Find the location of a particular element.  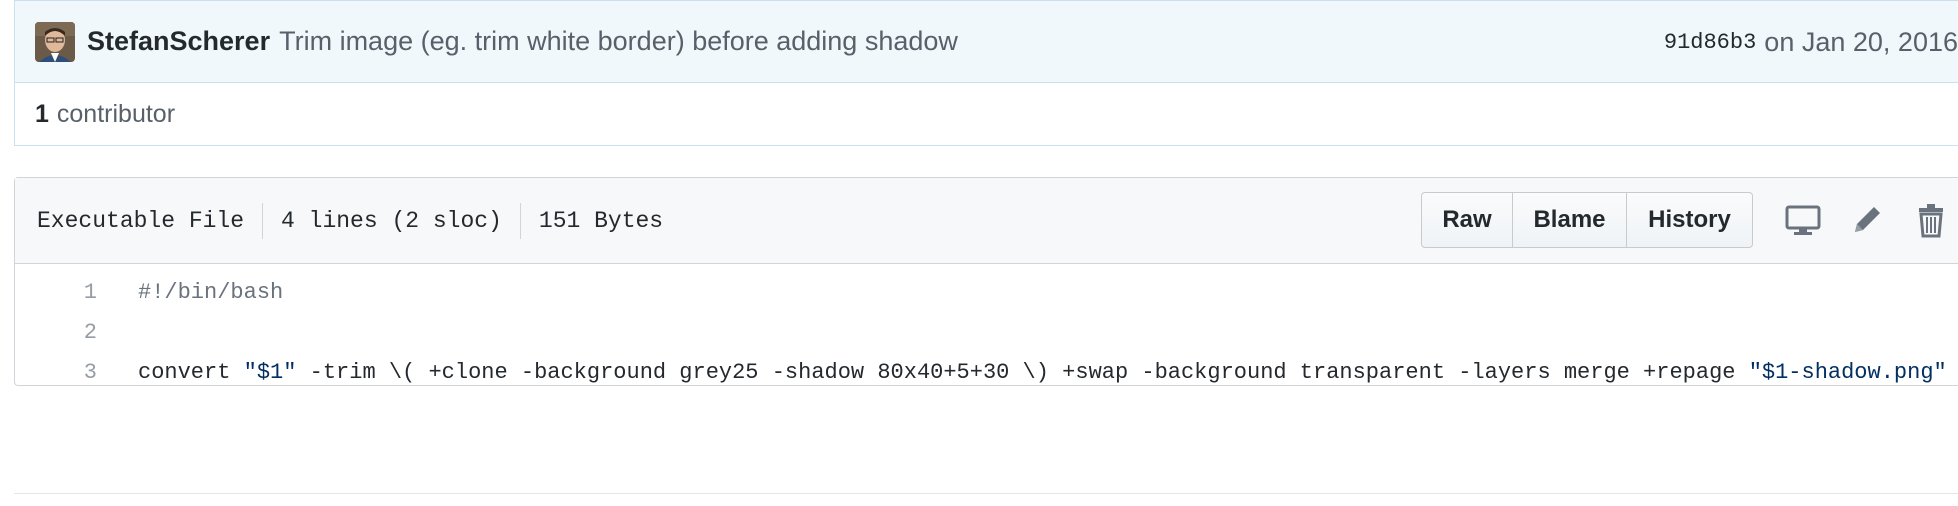

commit-date: Jan 20, 2016 is located at coordinates (1879, 41).